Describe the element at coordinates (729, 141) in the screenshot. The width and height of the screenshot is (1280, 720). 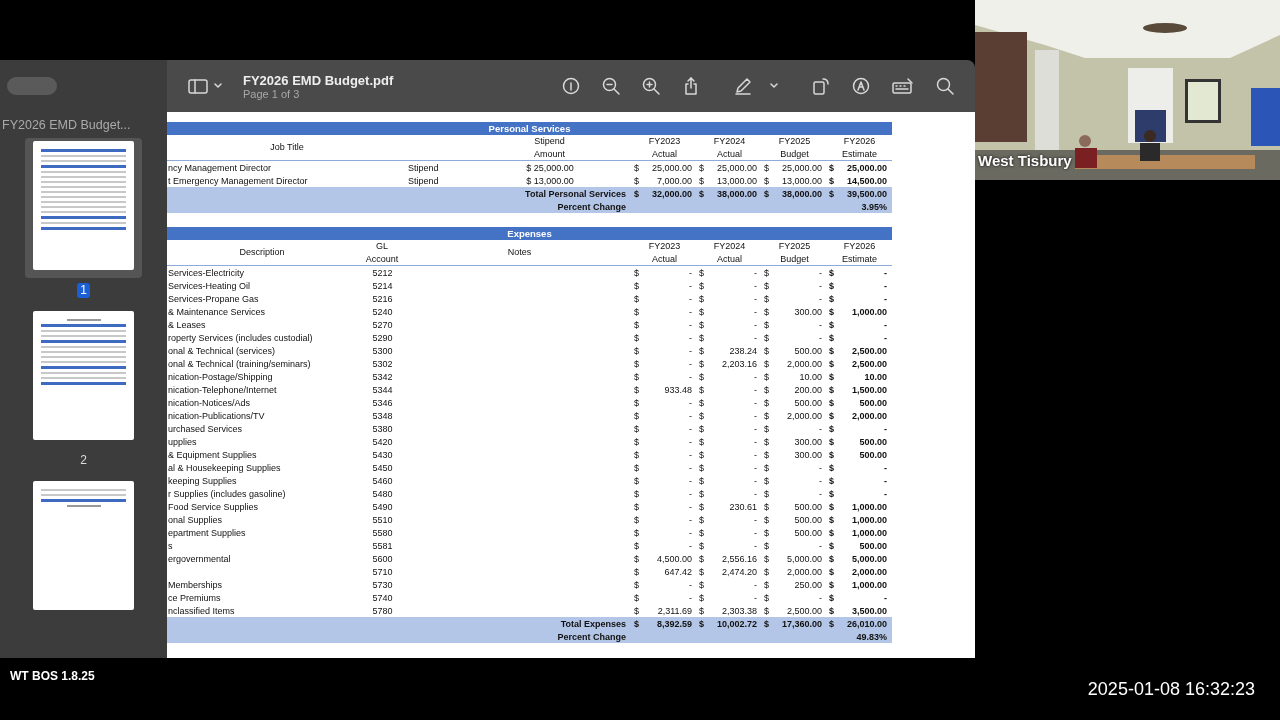
I see `column-header: FY2024` at that location.